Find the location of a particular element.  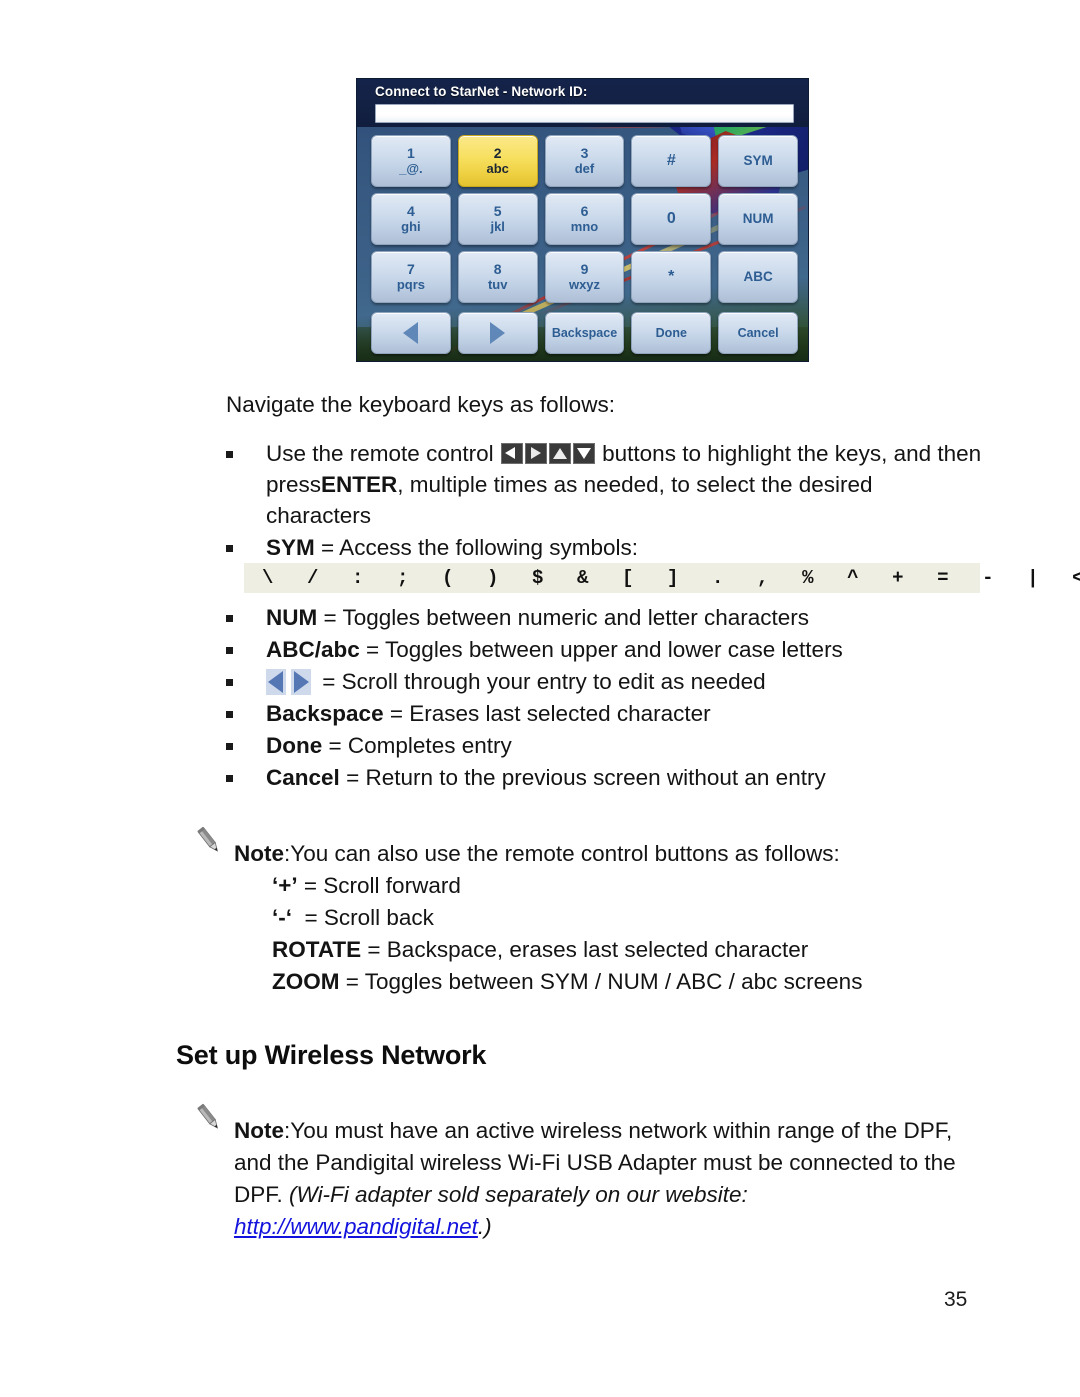

note1-line-2: ‘-‘ = Scroll back is located at coordinates (353, 917).